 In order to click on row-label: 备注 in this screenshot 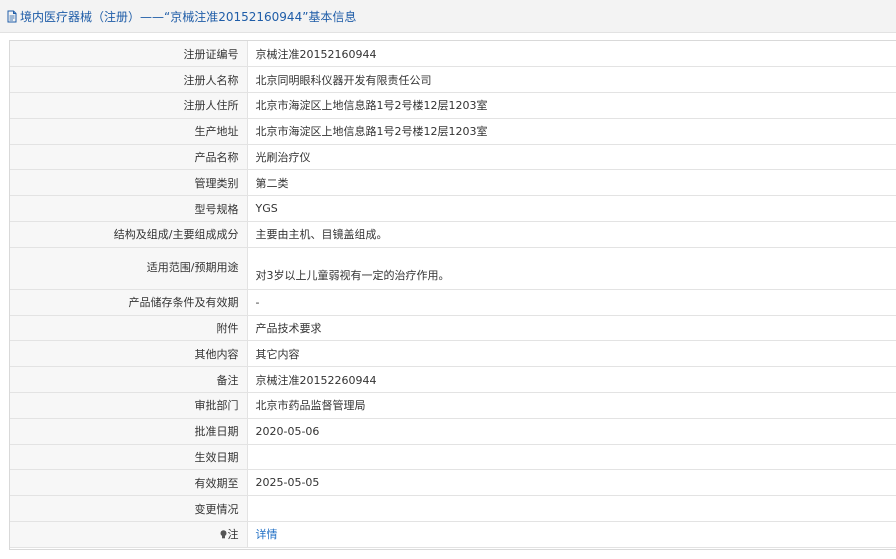, I will do `click(129, 380)`.